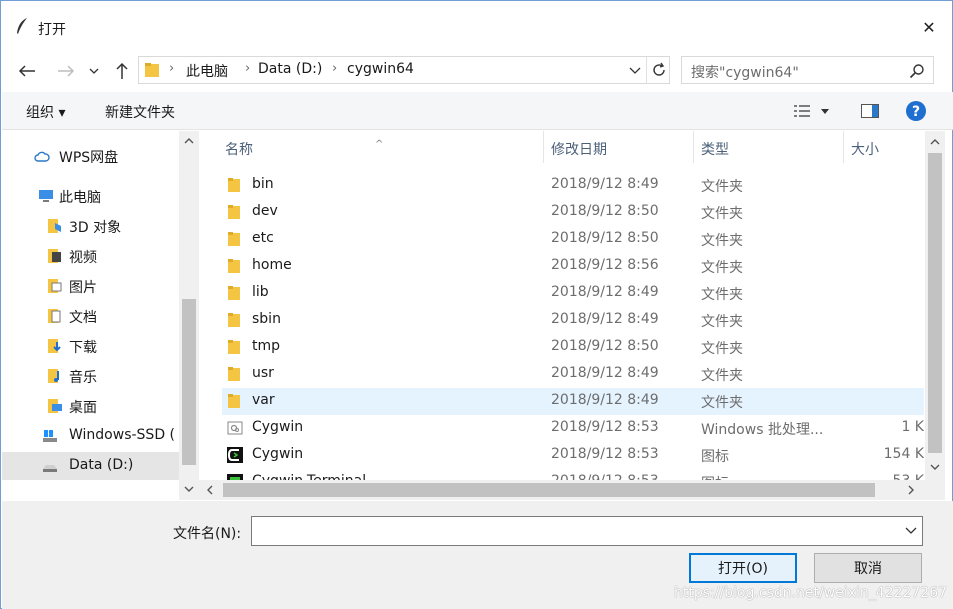  Describe the element at coordinates (91, 226) in the screenshot. I see `nav-item-3d-objects: 3D 对象` at that location.